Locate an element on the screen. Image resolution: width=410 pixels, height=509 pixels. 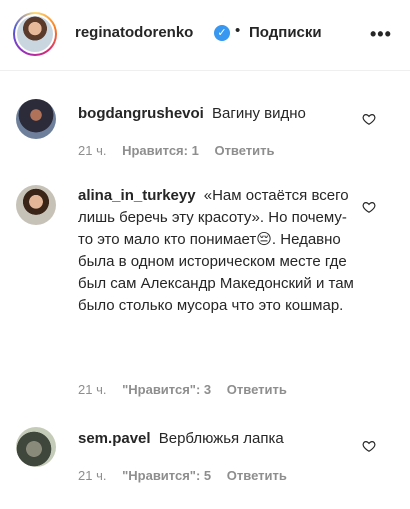
author-avatar is located at coordinates (35, 34).